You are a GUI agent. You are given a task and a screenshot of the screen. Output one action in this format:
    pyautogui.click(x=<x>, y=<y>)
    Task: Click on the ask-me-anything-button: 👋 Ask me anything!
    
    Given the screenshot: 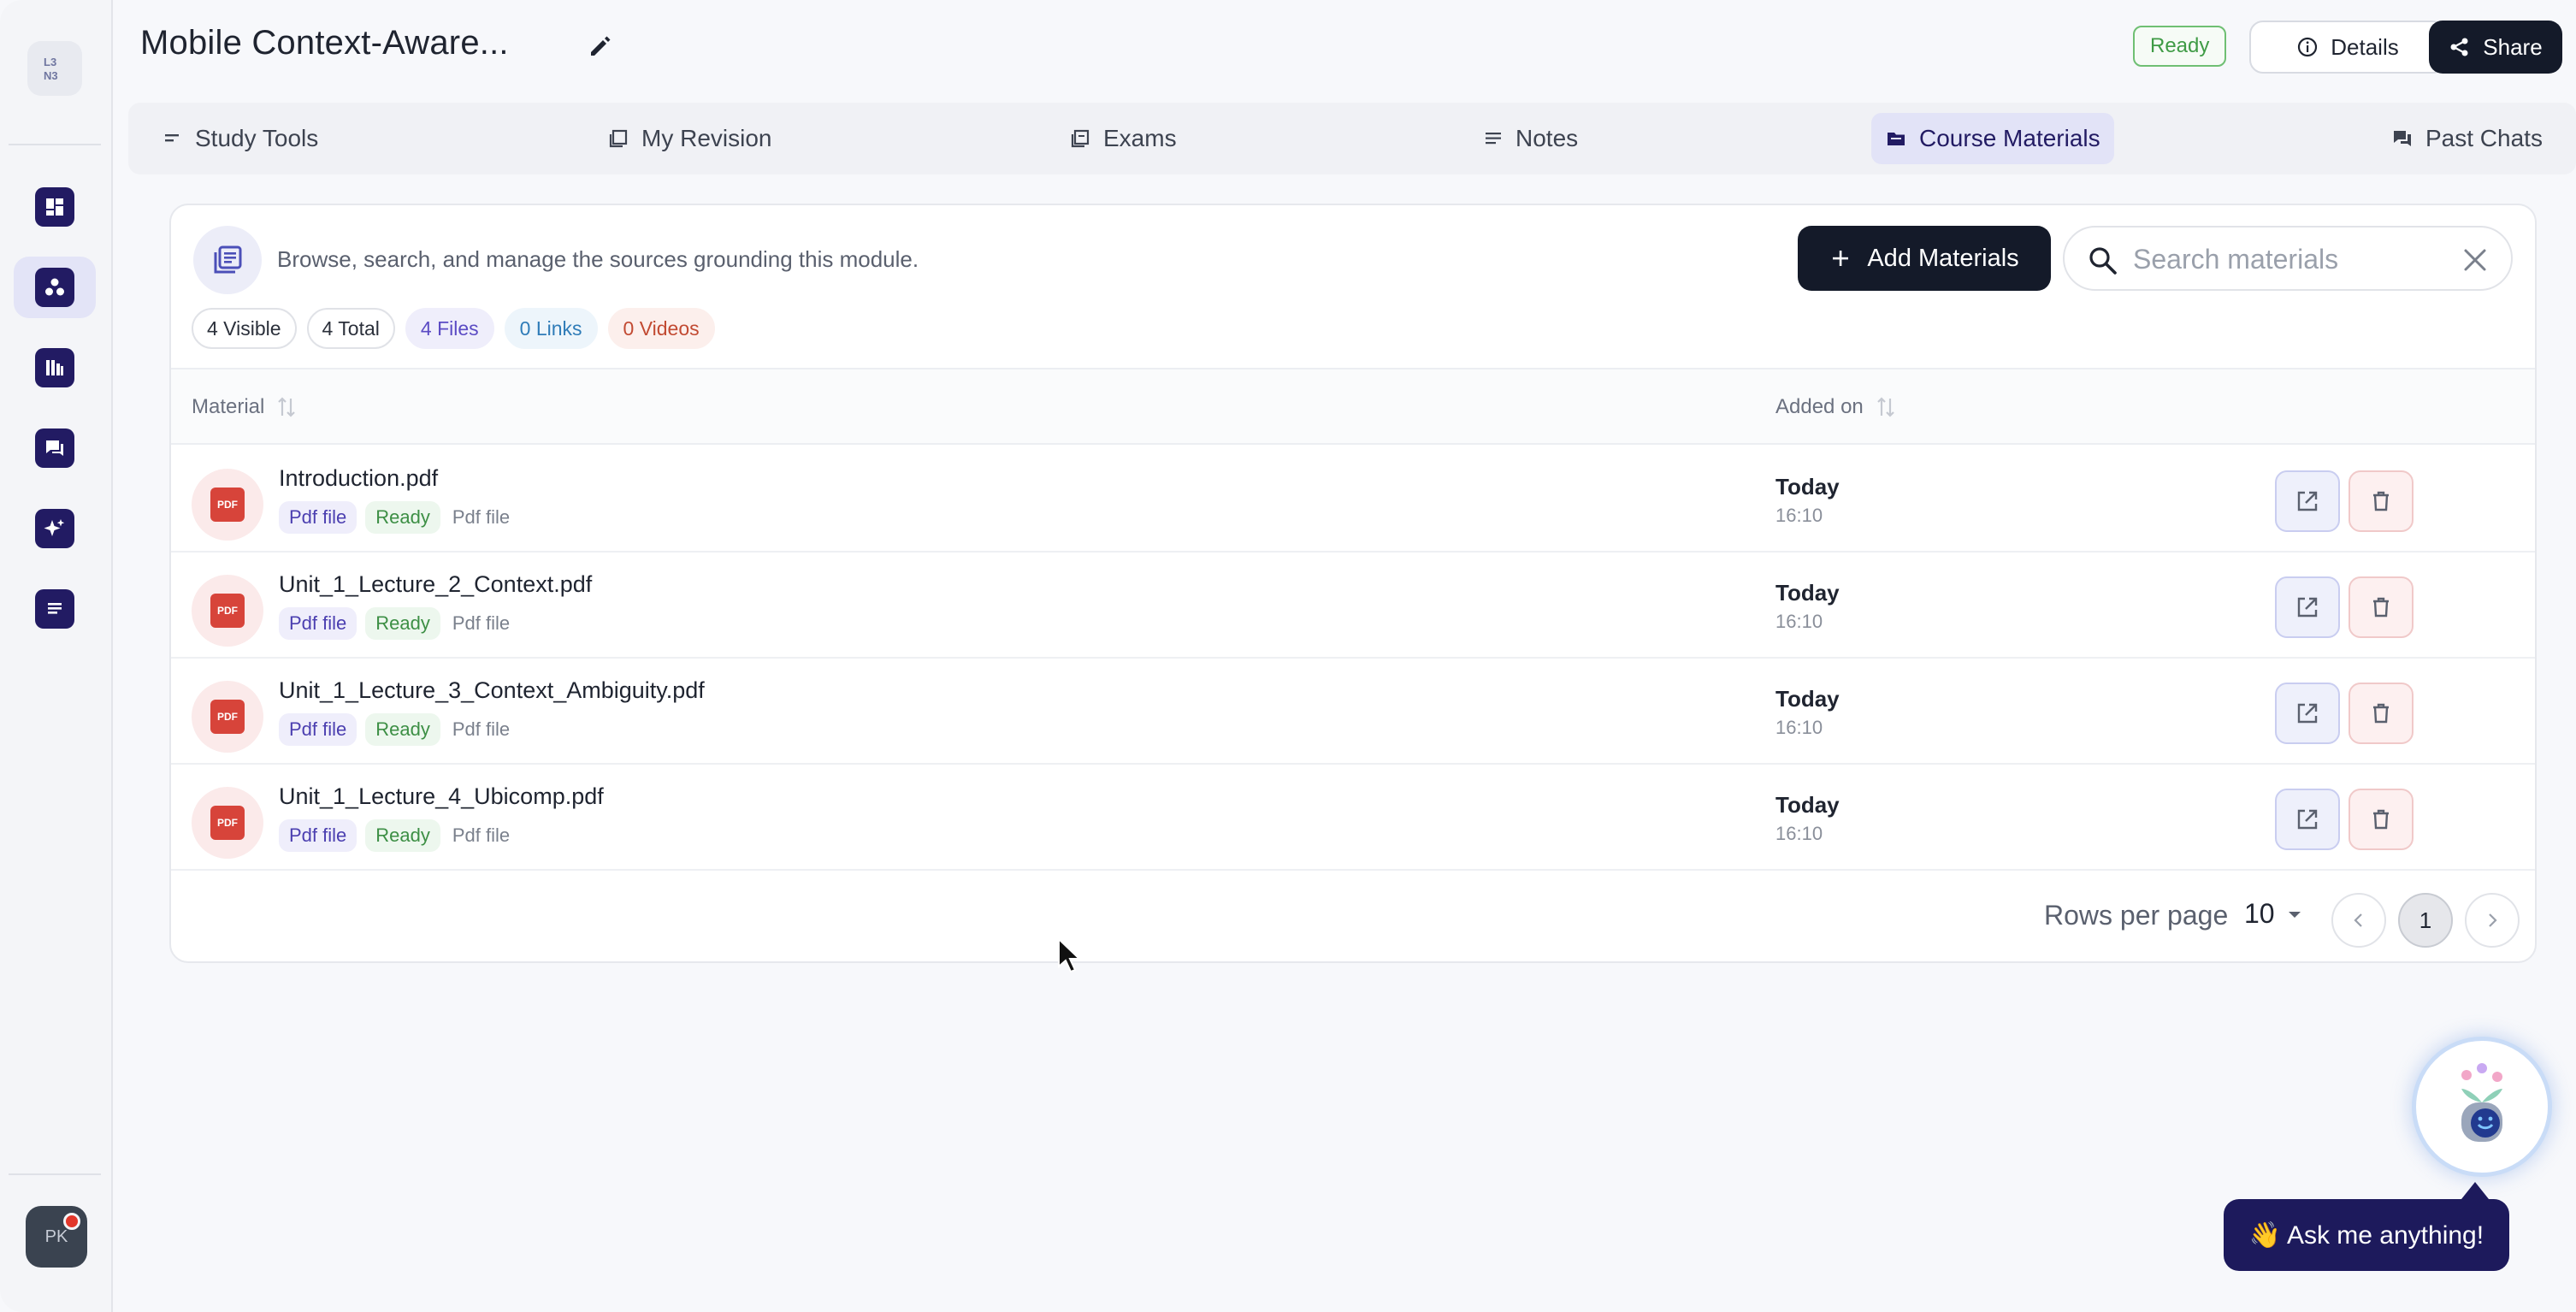 What is the action you would take?
    pyautogui.click(x=2366, y=1235)
    